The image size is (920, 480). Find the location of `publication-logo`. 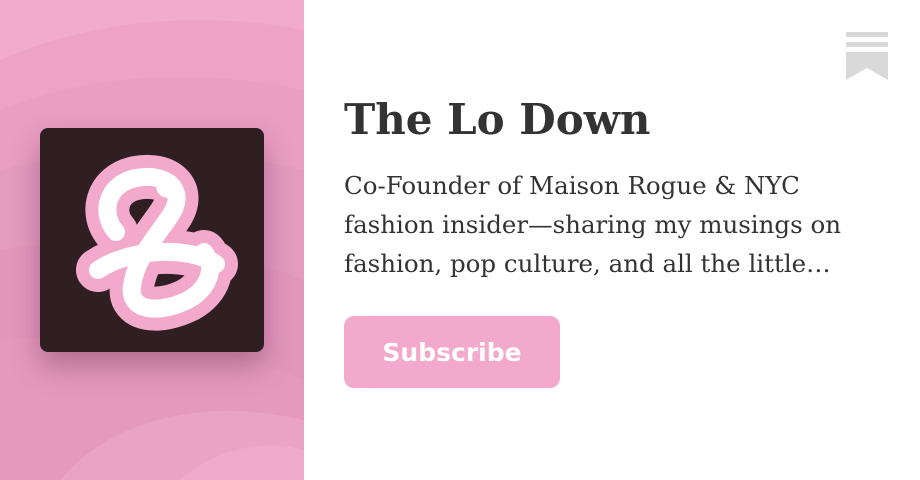

publication-logo is located at coordinates (152, 240).